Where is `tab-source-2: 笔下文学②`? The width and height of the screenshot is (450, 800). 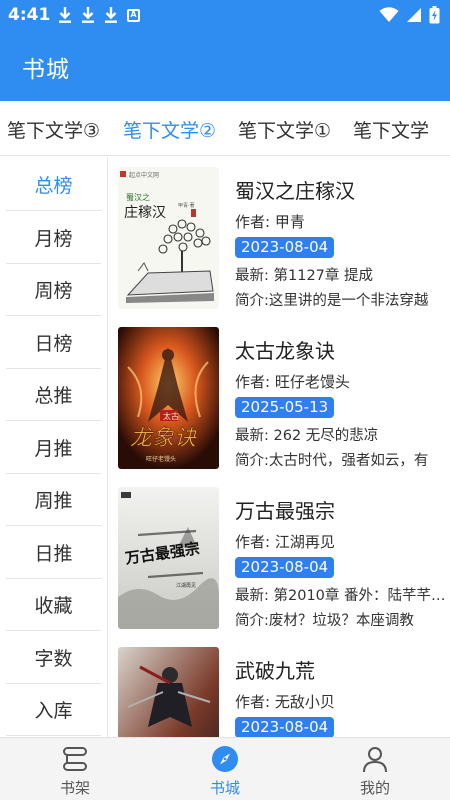 tab-source-2: 笔下文学② is located at coordinates (169, 129).